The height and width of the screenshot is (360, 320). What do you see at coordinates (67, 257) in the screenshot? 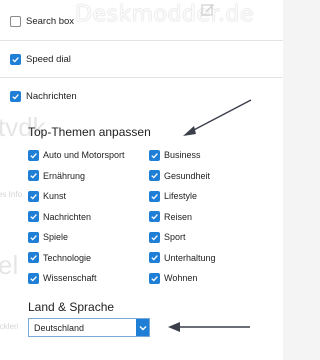
I see `topic-label: Technologie` at bounding box center [67, 257].